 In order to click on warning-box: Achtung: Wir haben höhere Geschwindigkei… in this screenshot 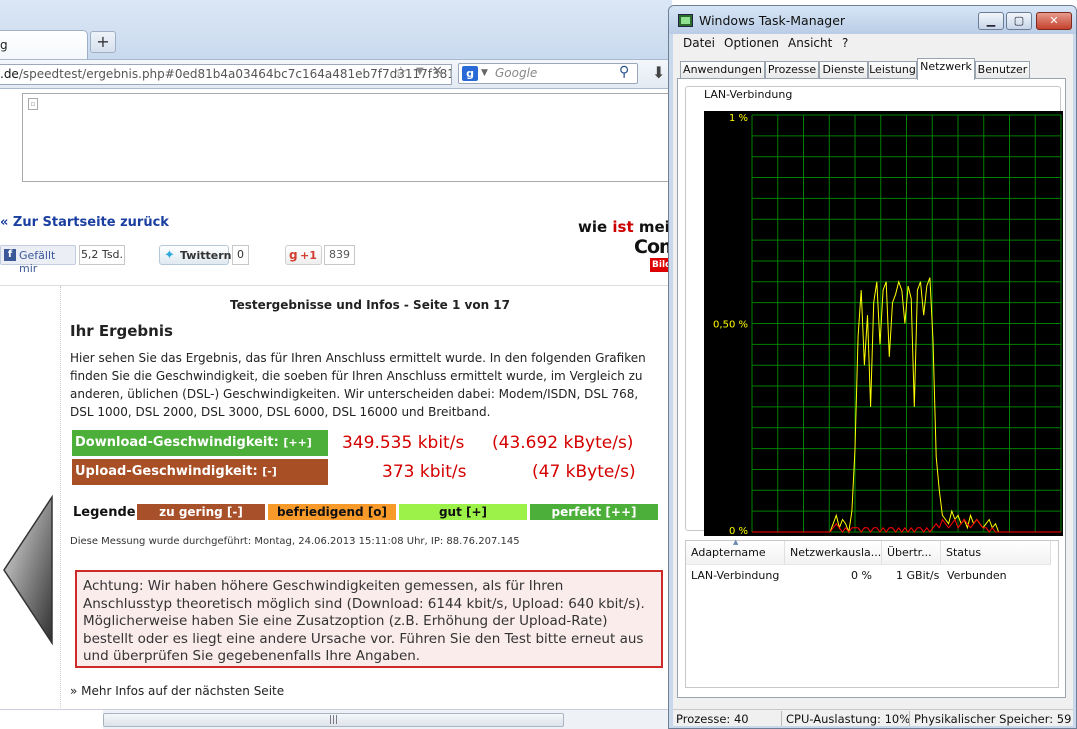, I will do `click(369, 619)`.